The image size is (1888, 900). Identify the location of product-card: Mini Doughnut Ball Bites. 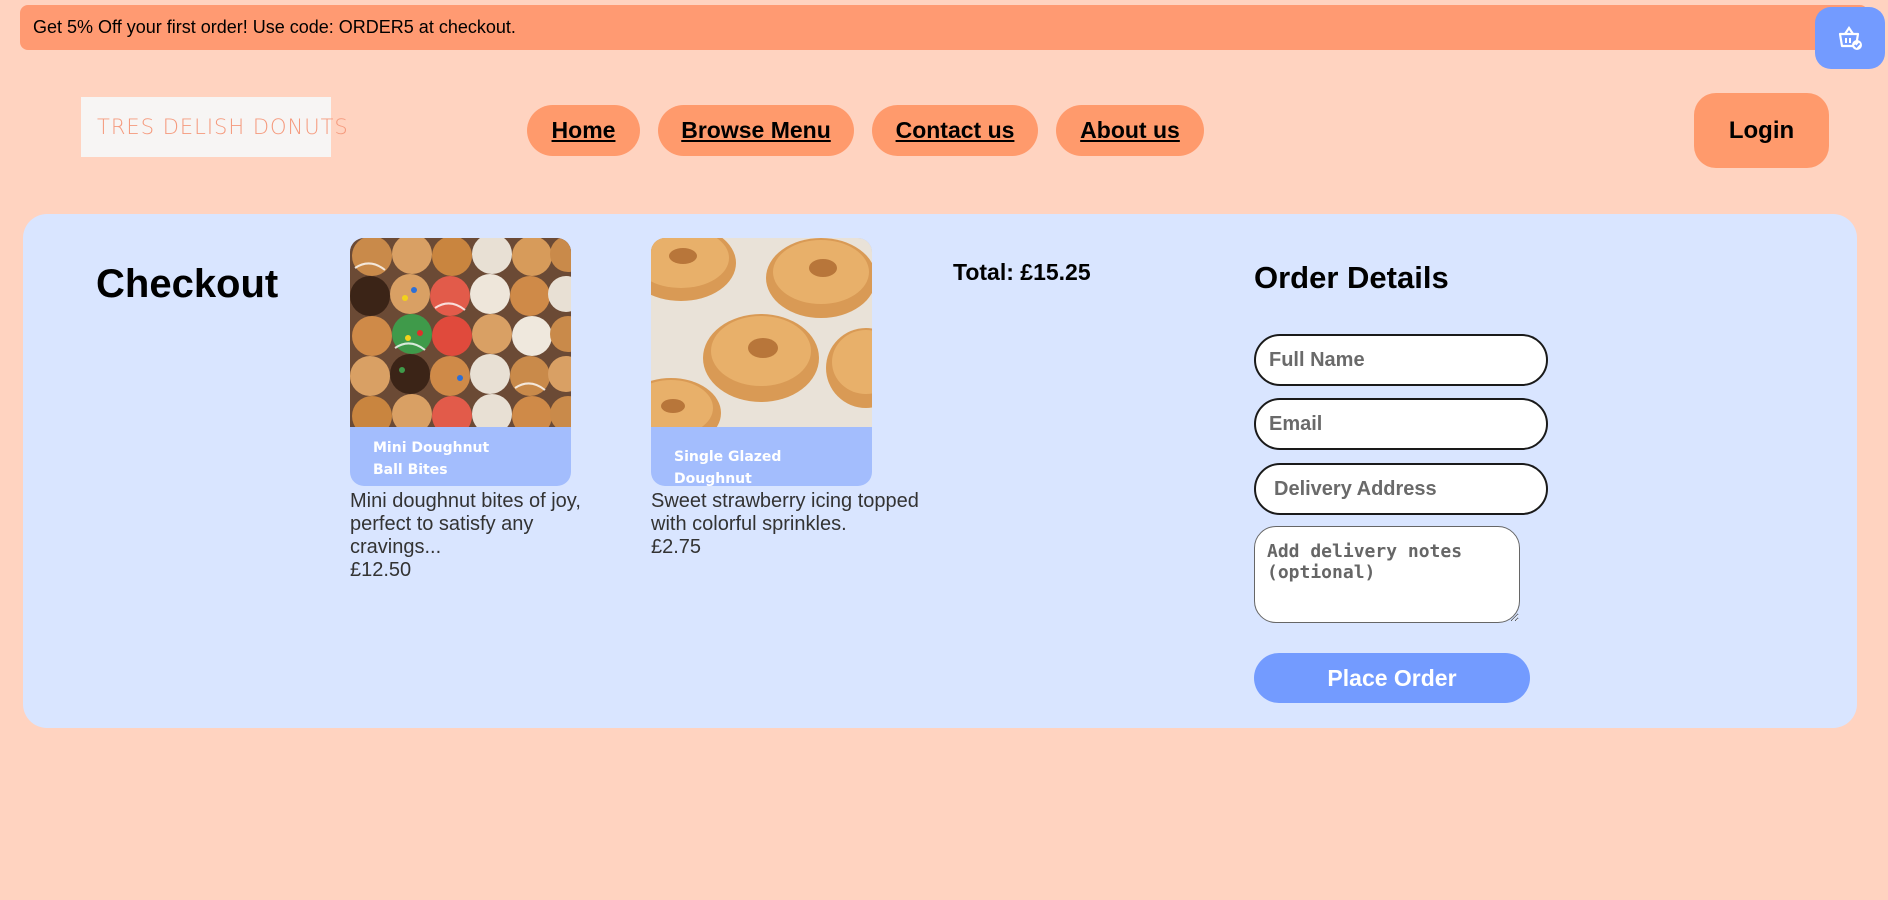
(460, 362).